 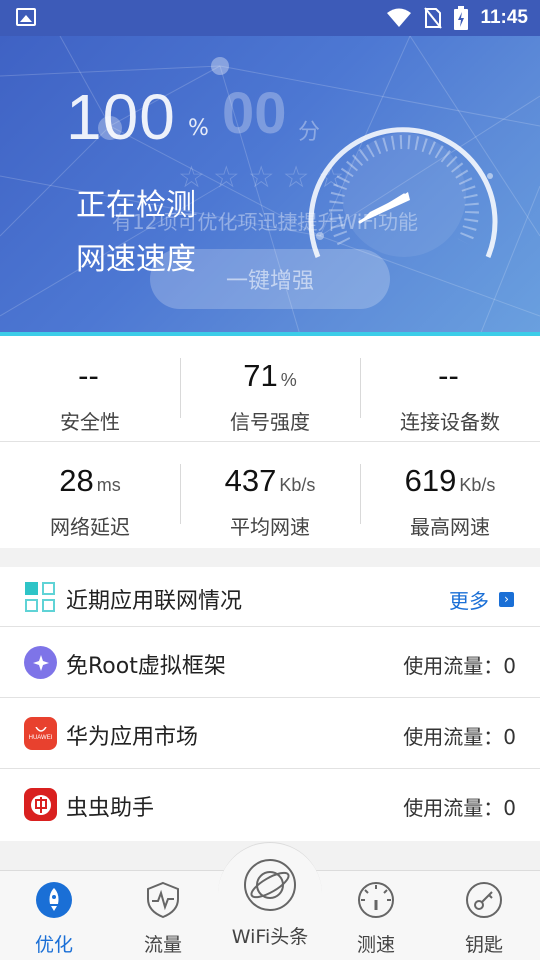 What do you see at coordinates (40, 804) in the screenshot?
I see `chongchong-icon` at bounding box center [40, 804].